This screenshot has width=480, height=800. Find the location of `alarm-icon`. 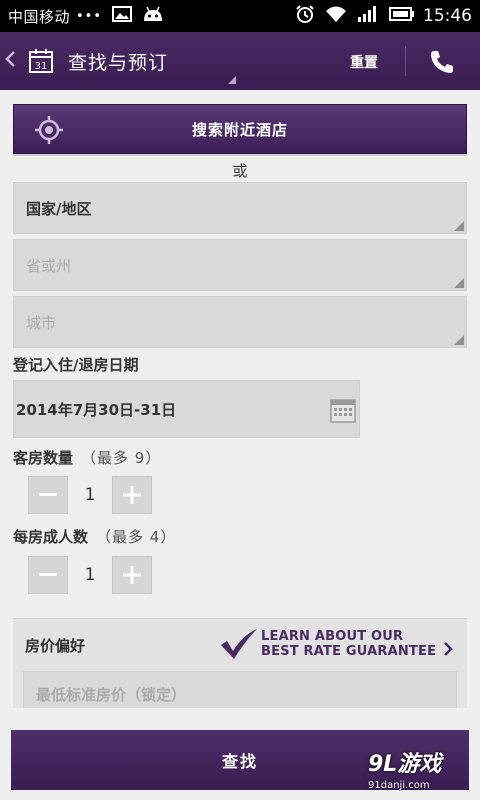

alarm-icon is located at coordinates (305, 16).